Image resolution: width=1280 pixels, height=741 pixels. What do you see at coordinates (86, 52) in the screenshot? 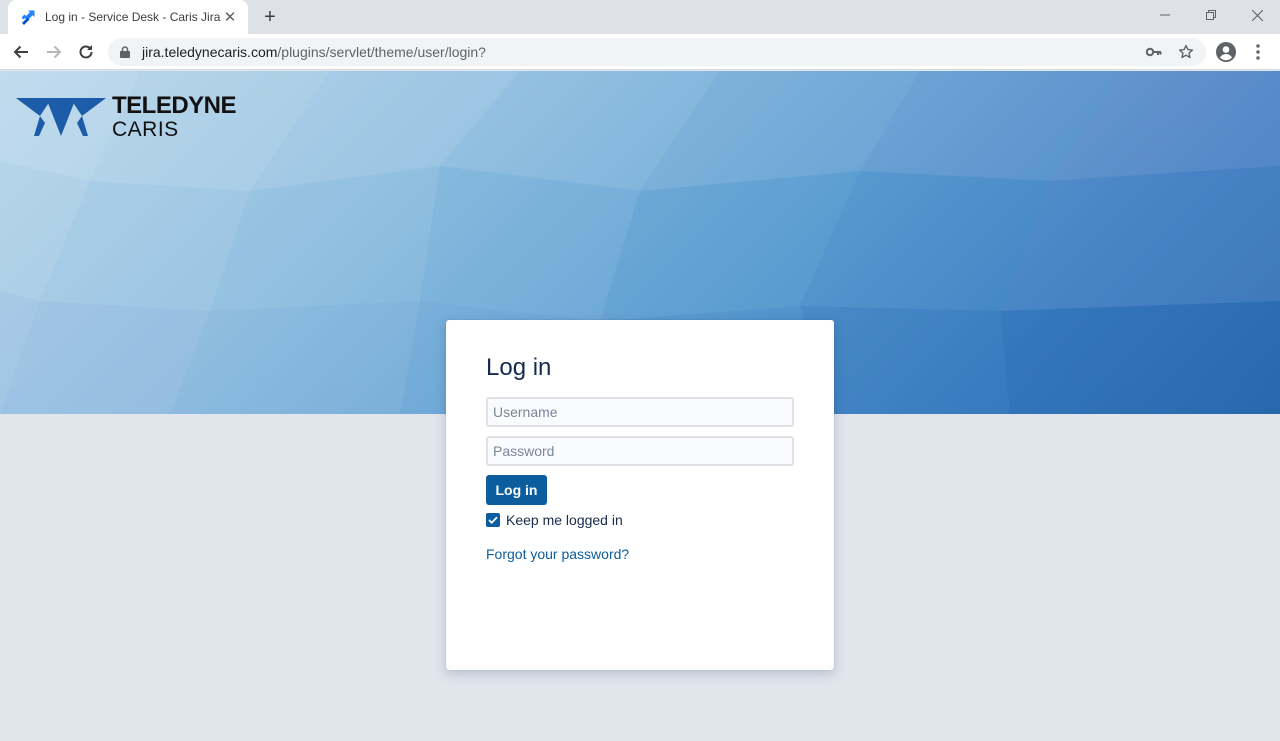
I see `reload-icon` at bounding box center [86, 52].